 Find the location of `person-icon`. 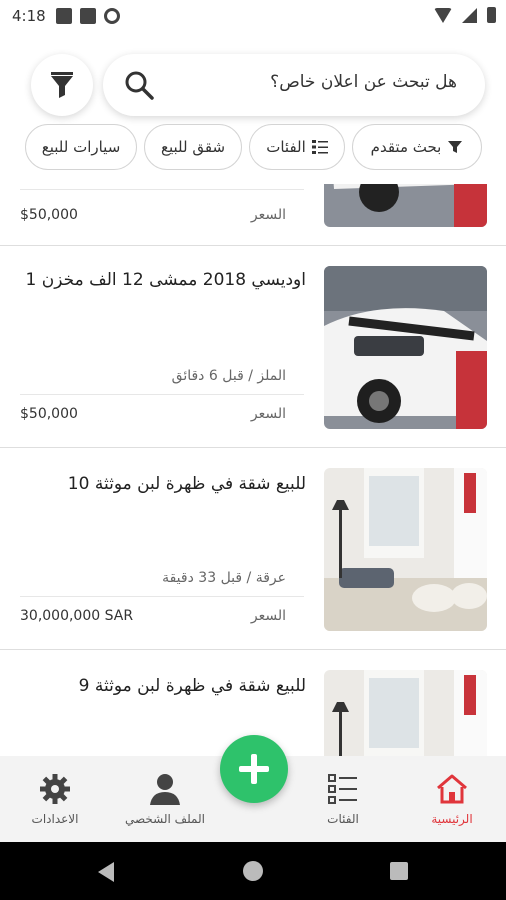

person-icon is located at coordinates (165, 789).